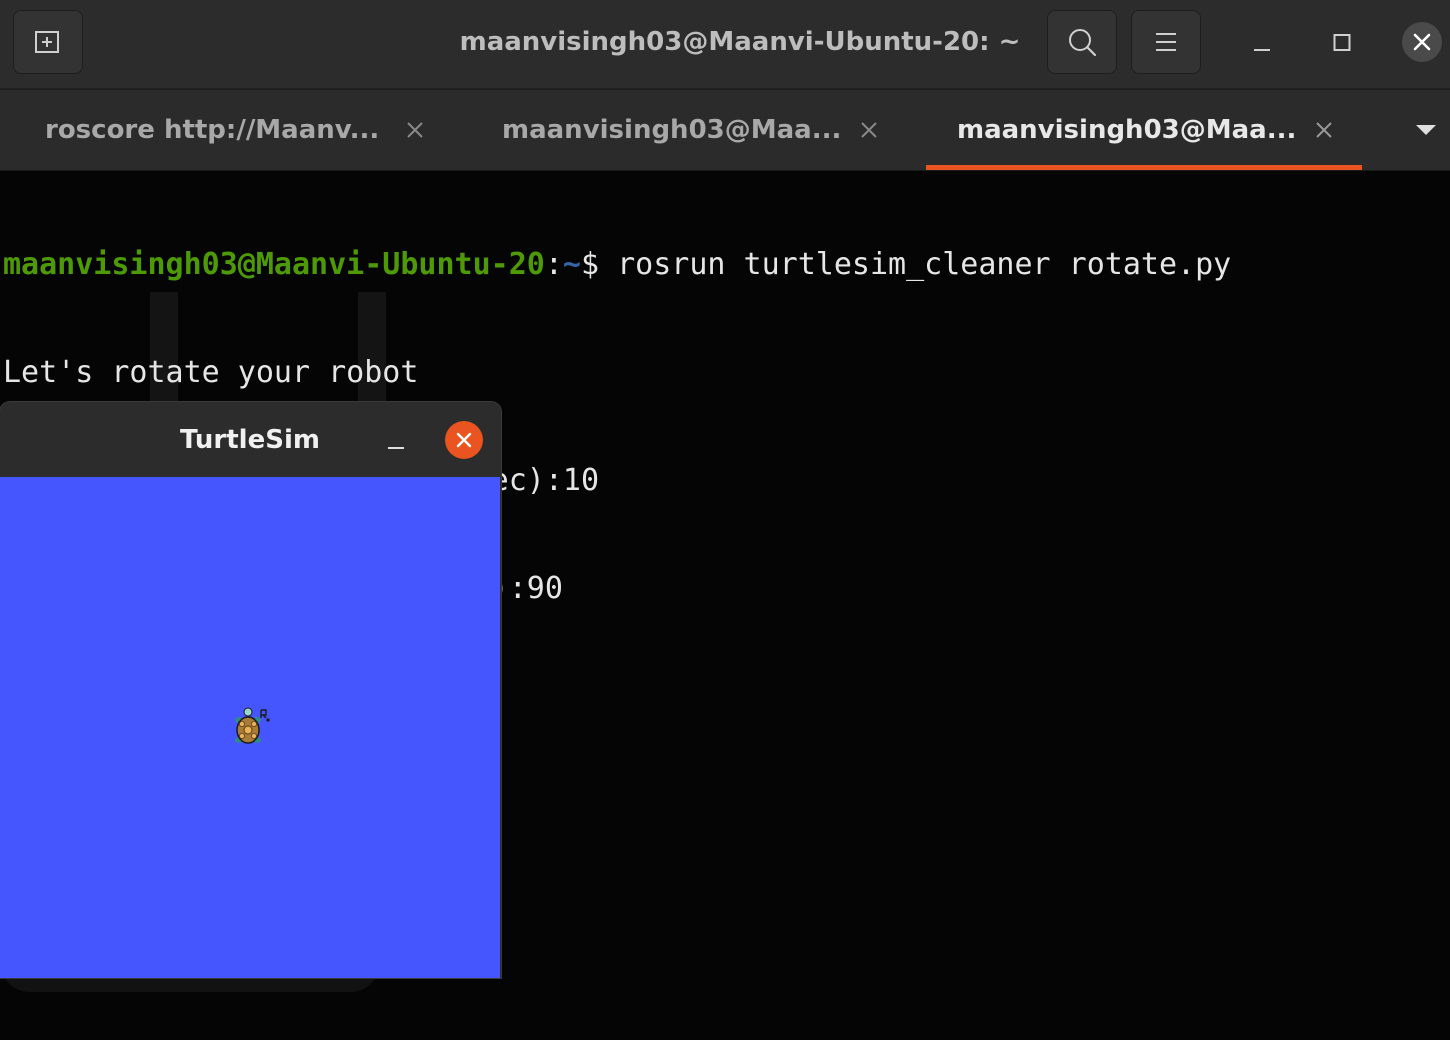 The image size is (1450, 1040). I want to click on new-tab-button, so click(48, 42).